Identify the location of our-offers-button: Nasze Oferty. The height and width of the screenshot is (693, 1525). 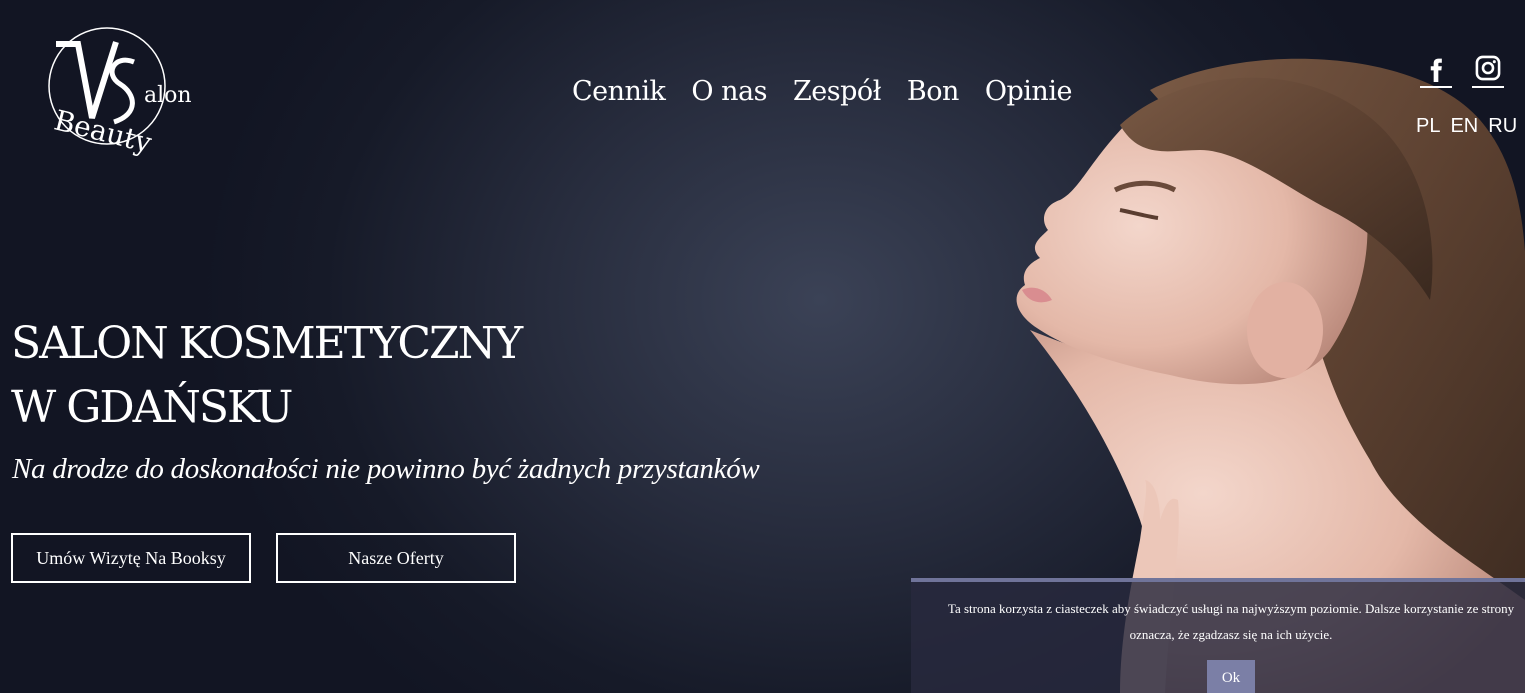
(396, 558).